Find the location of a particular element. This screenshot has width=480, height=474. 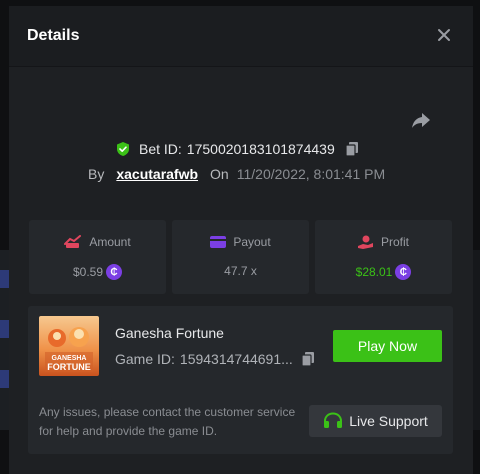

amount-card: Amount $0.59 ₵ is located at coordinates (97, 257).